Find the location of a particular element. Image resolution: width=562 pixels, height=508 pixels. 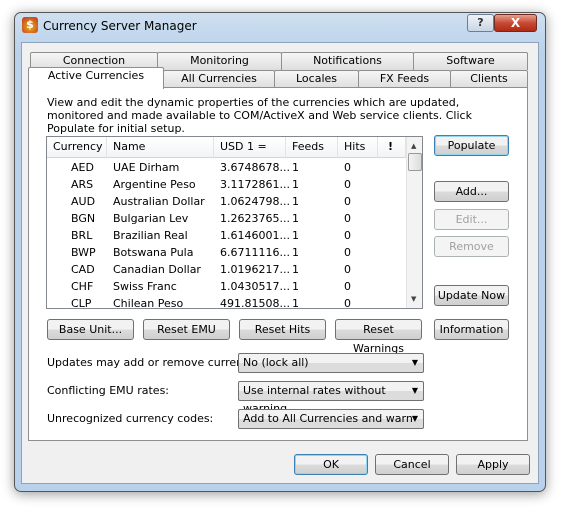

help-button: ? is located at coordinates (480, 23).